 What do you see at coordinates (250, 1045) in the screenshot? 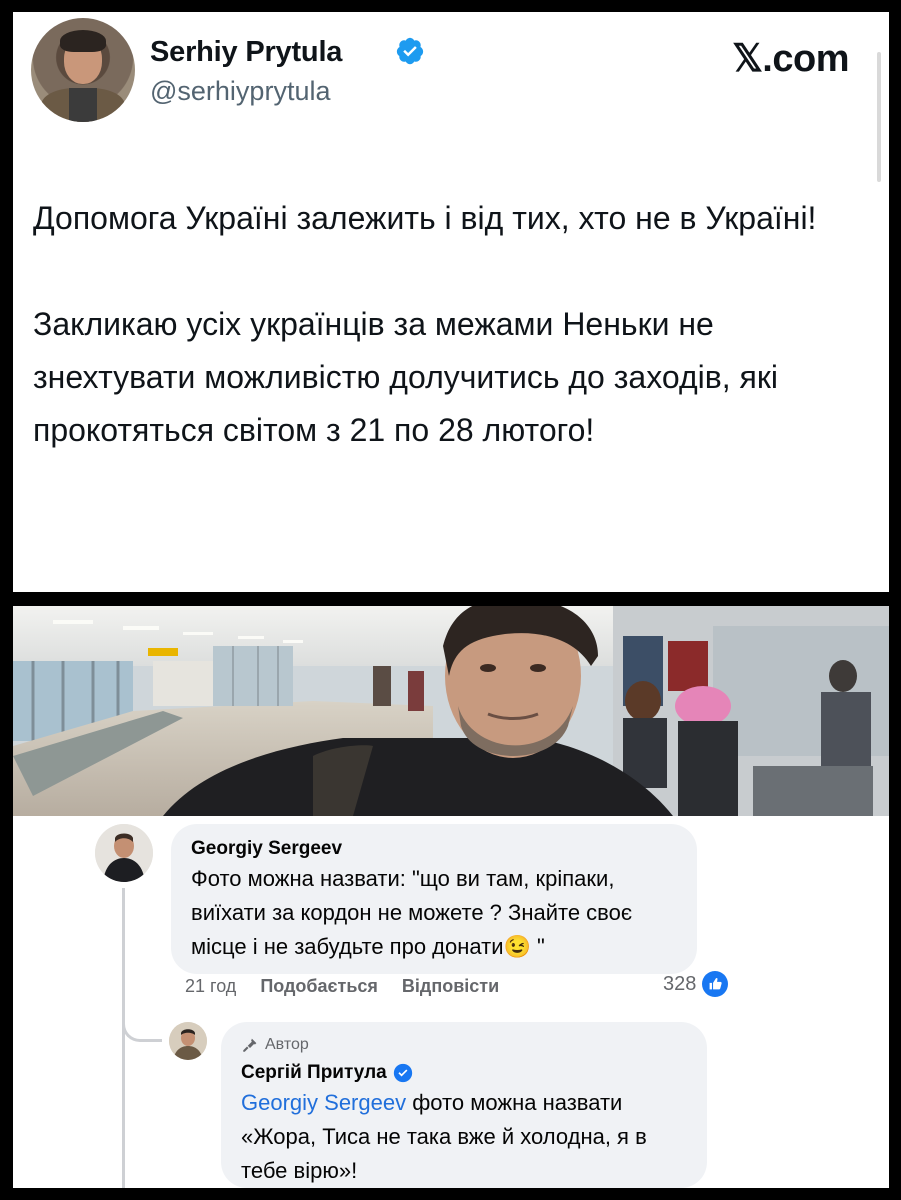
I see `microphone-icon` at bounding box center [250, 1045].